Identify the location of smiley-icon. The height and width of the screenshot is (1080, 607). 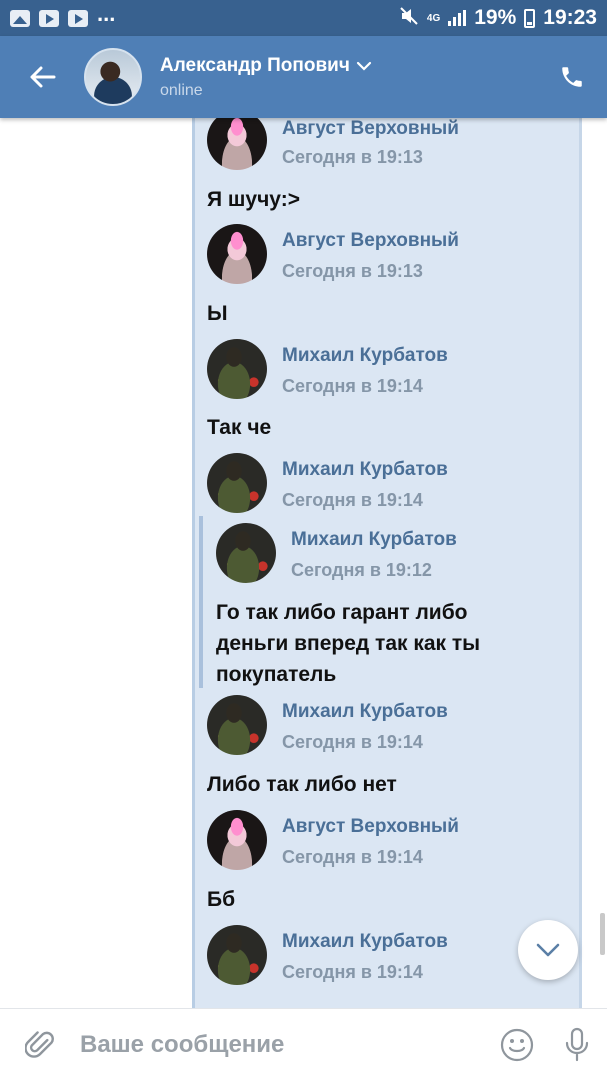
(517, 1044).